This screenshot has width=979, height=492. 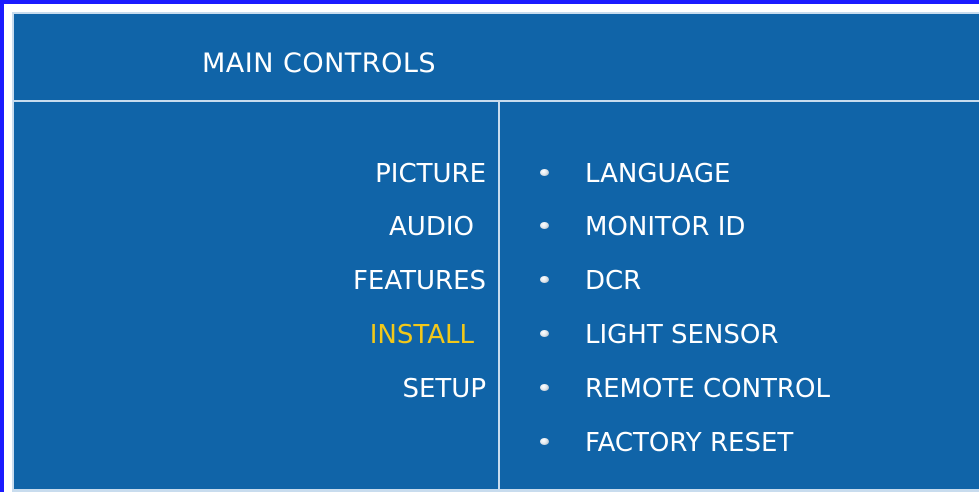 I want to click on submenu-item-label: DCR, so click(x=613, y=281).